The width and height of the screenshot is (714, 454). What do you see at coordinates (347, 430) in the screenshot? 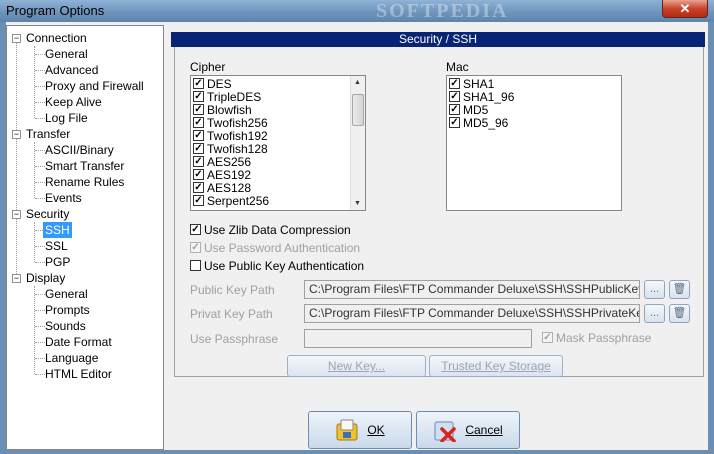
I see `ok-icon` at bounding box center [347, 430].